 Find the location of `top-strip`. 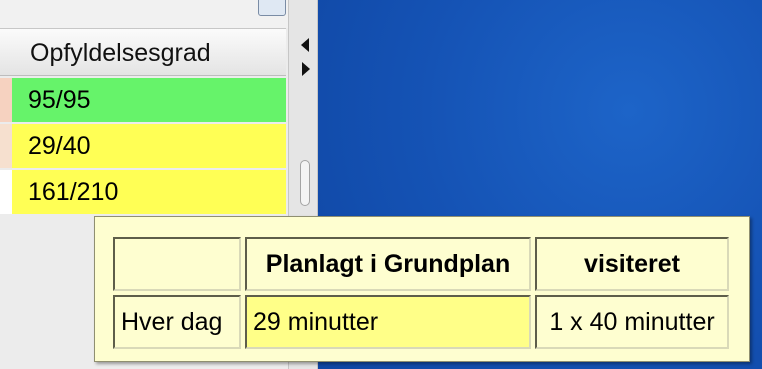

top-strip is located at coordinates (144, 14).